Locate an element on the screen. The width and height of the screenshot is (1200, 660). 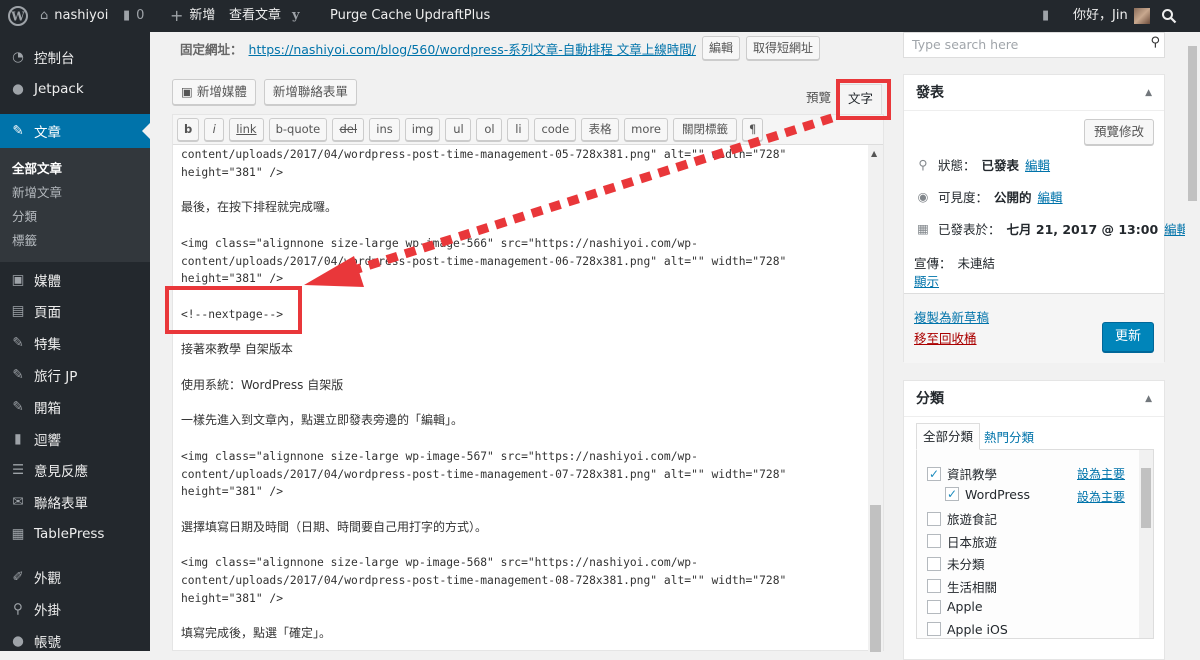
submenu-categories: 分類 is located at coordinates (24, 215).